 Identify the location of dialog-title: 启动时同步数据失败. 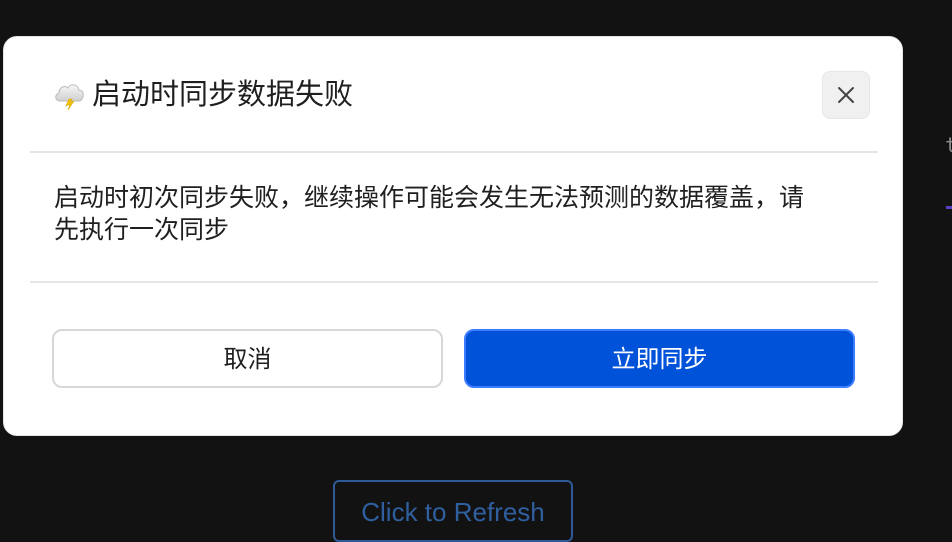
(223, 94).